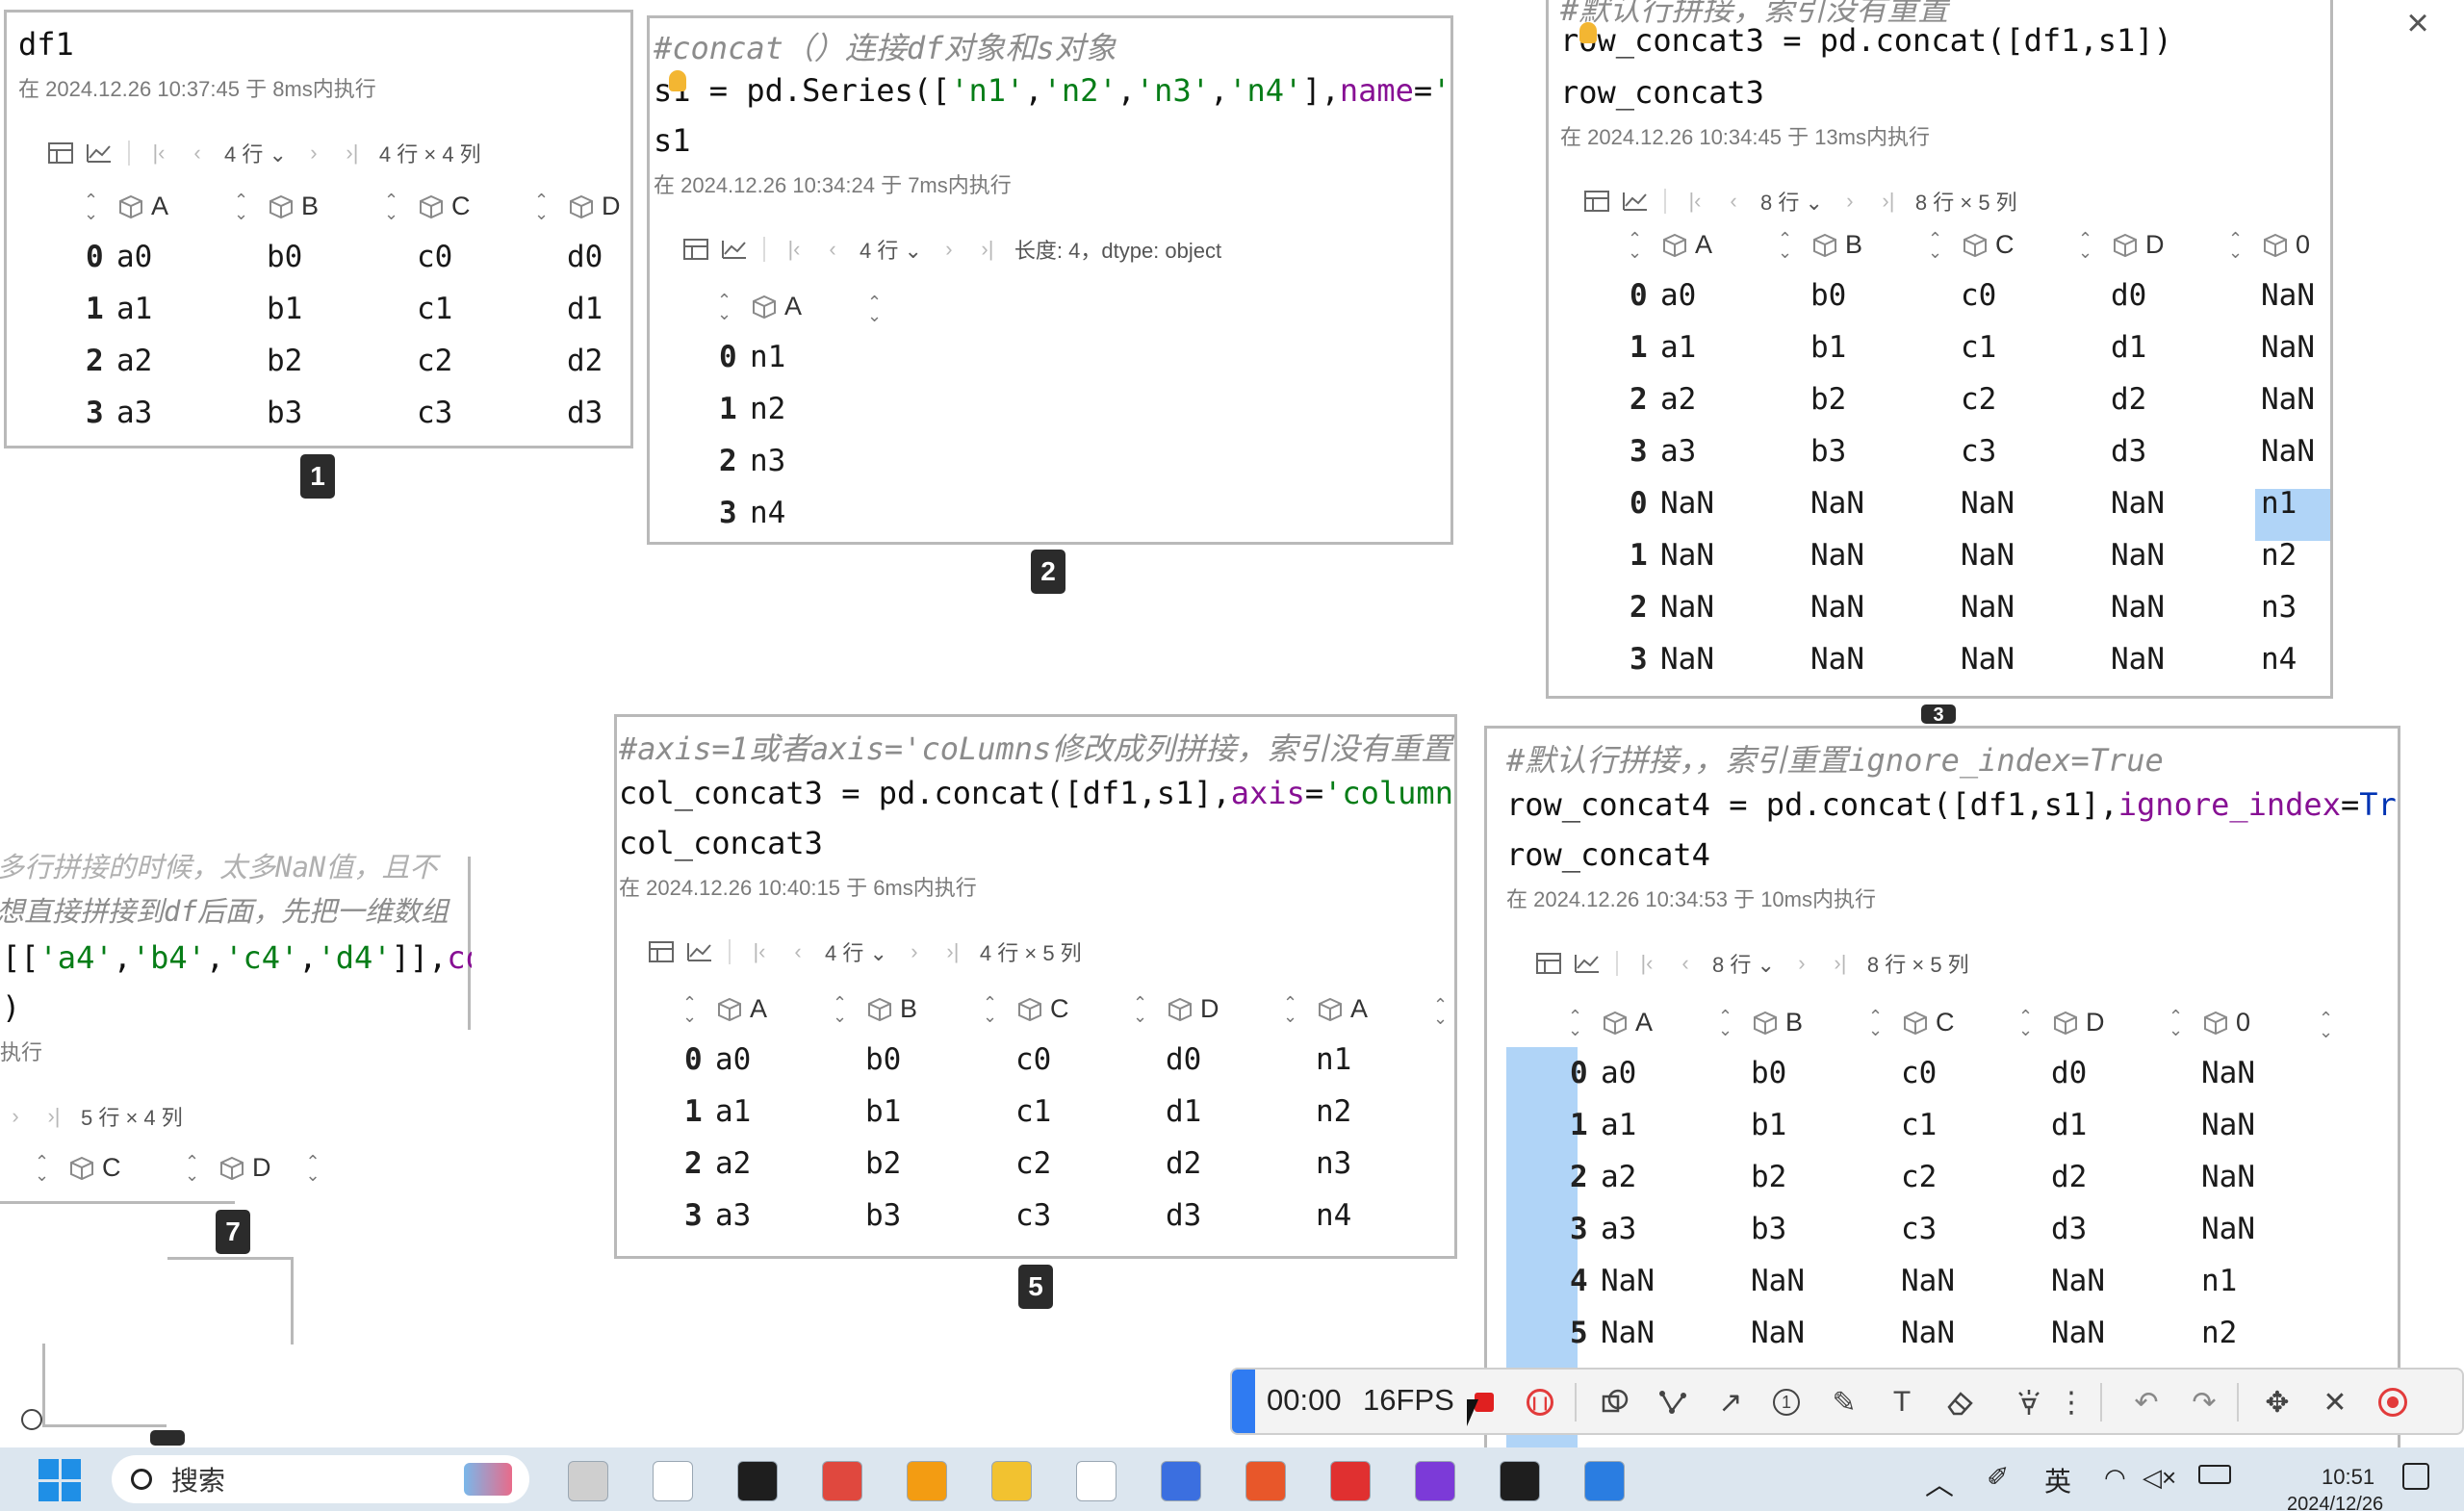  I want to click on taskbar-app-chat-icon, so click(1604, 1481).